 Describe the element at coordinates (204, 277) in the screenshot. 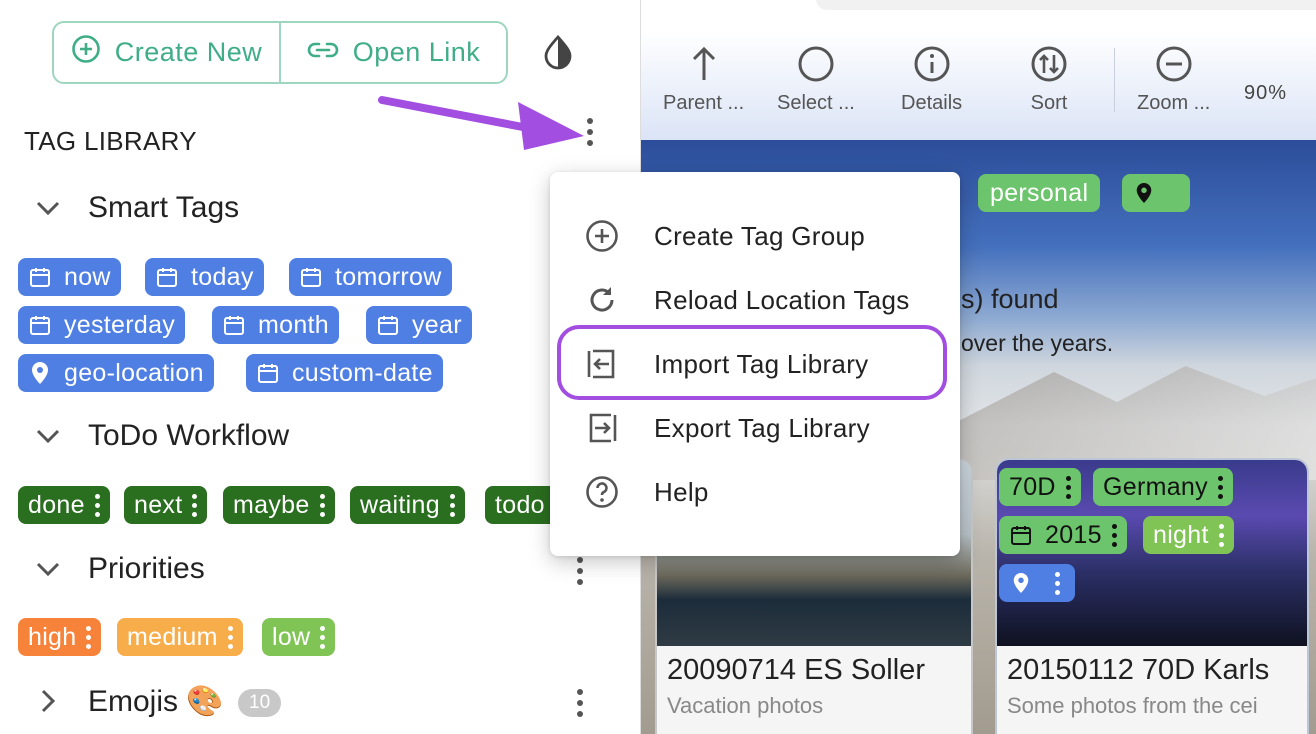

I see `tag-today: today` at that location.